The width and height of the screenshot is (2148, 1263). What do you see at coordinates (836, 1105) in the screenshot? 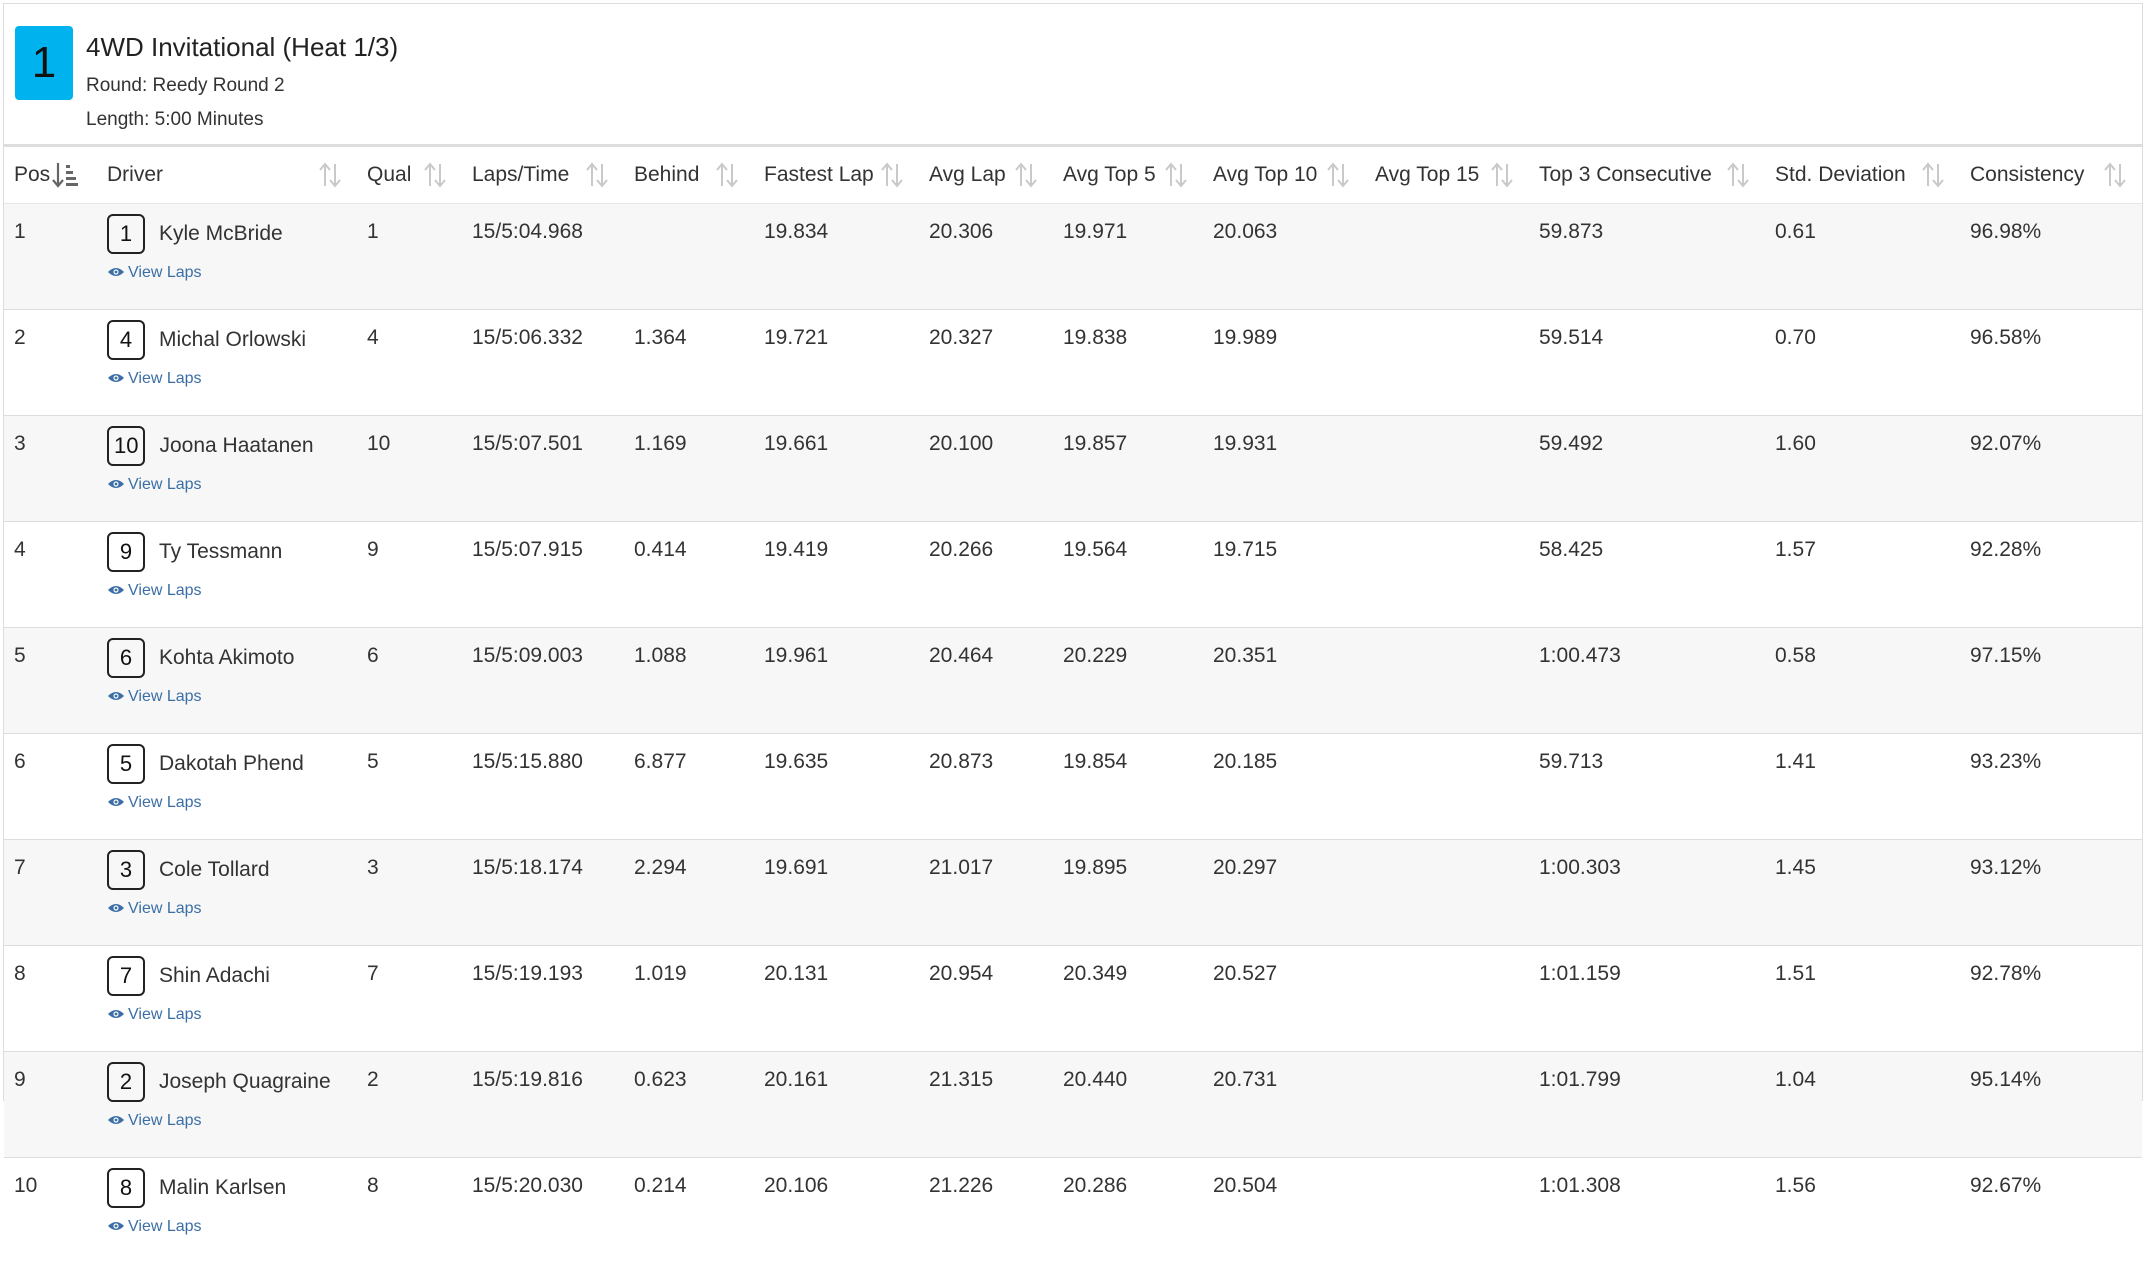
I see `cell-fastest-lap: 20.161` at bounding box center [836, 1105].